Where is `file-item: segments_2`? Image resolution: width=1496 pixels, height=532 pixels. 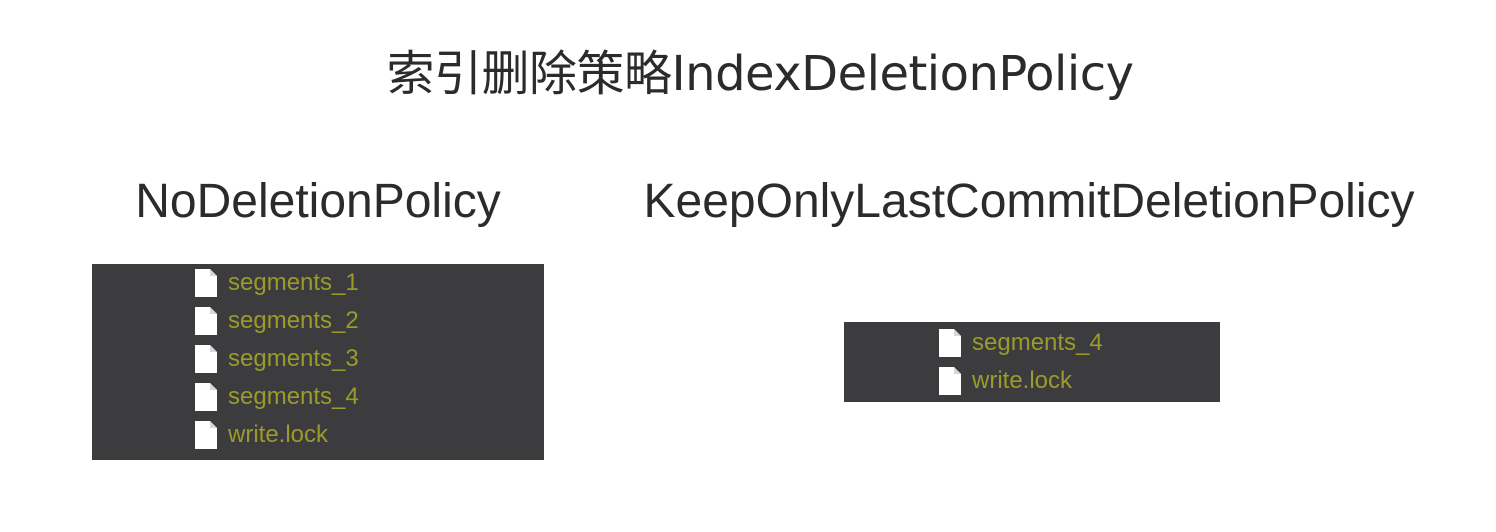
file-item: segments_2 is located at coordinates (276, 321).